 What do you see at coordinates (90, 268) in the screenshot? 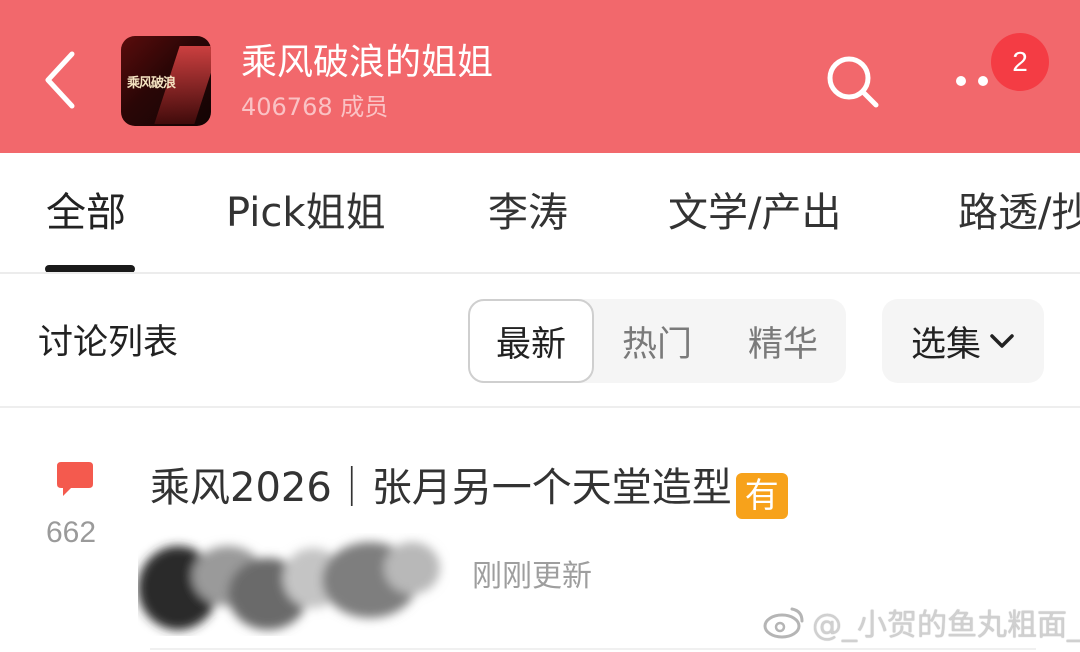
I see `active-tab-indicator` at bounding box center [90, 268].